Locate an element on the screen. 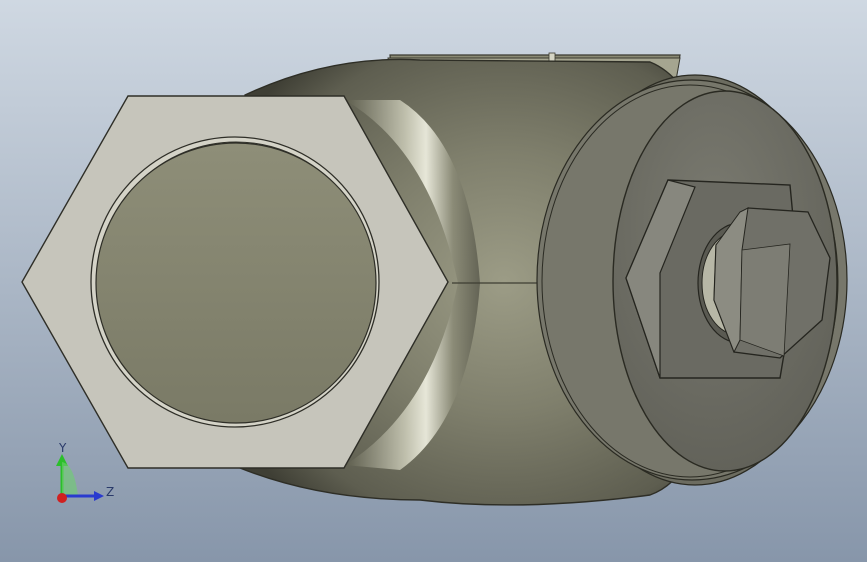  bolt-head-face-right is located at coordinates (765, 300).